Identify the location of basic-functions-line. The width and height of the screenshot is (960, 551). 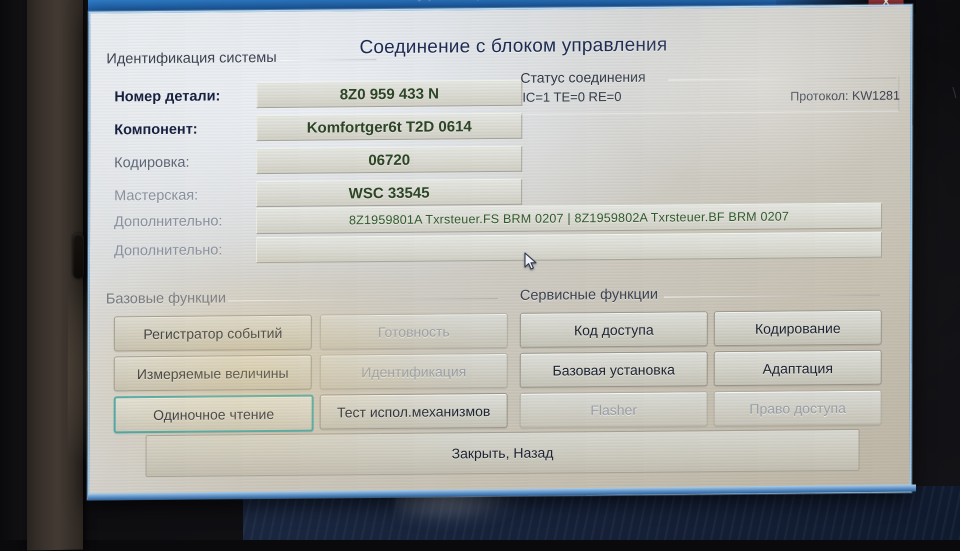
(362, 300).